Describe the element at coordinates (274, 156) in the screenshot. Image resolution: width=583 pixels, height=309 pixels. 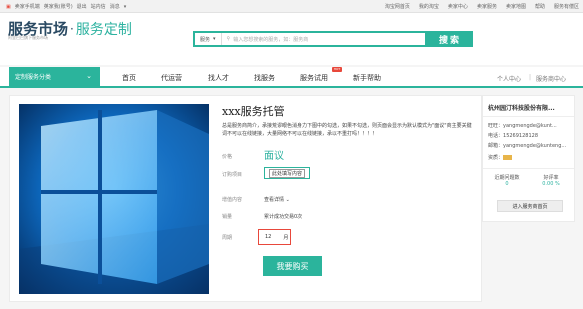
I see `price-value: 面议` at that location.